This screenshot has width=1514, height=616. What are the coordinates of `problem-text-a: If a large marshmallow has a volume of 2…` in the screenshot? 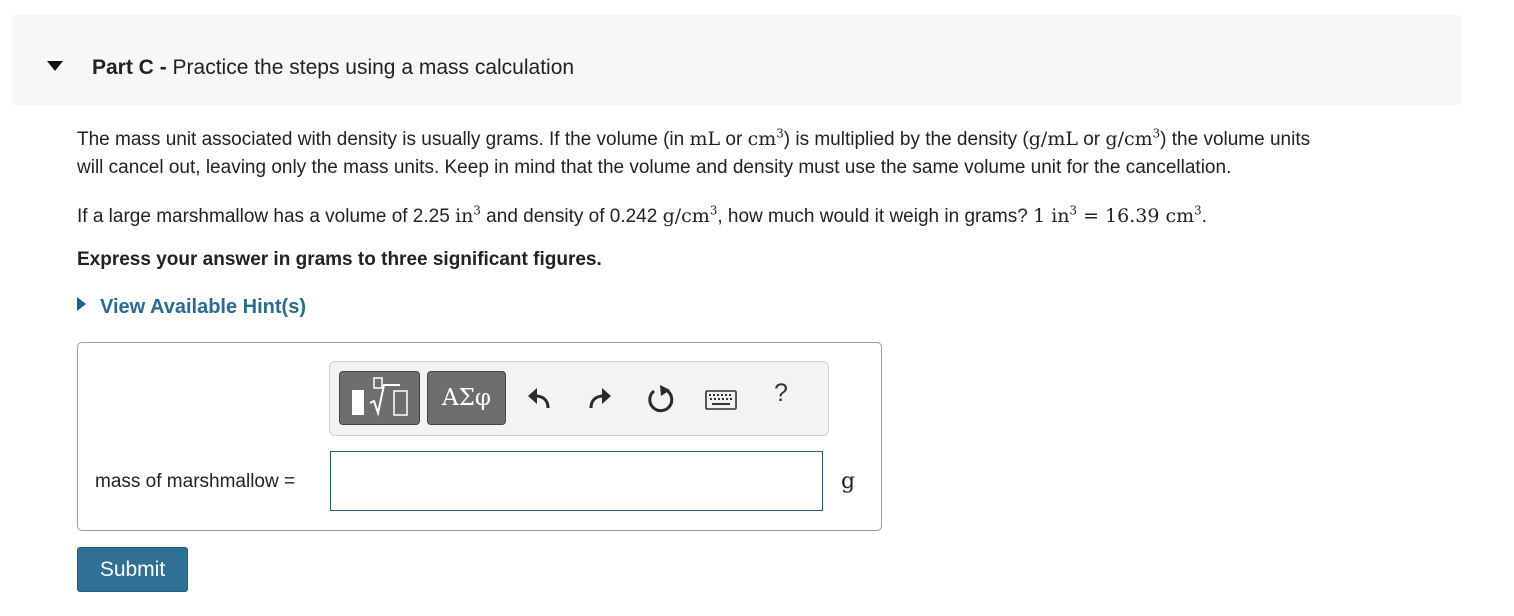 It's located at (266, 216).